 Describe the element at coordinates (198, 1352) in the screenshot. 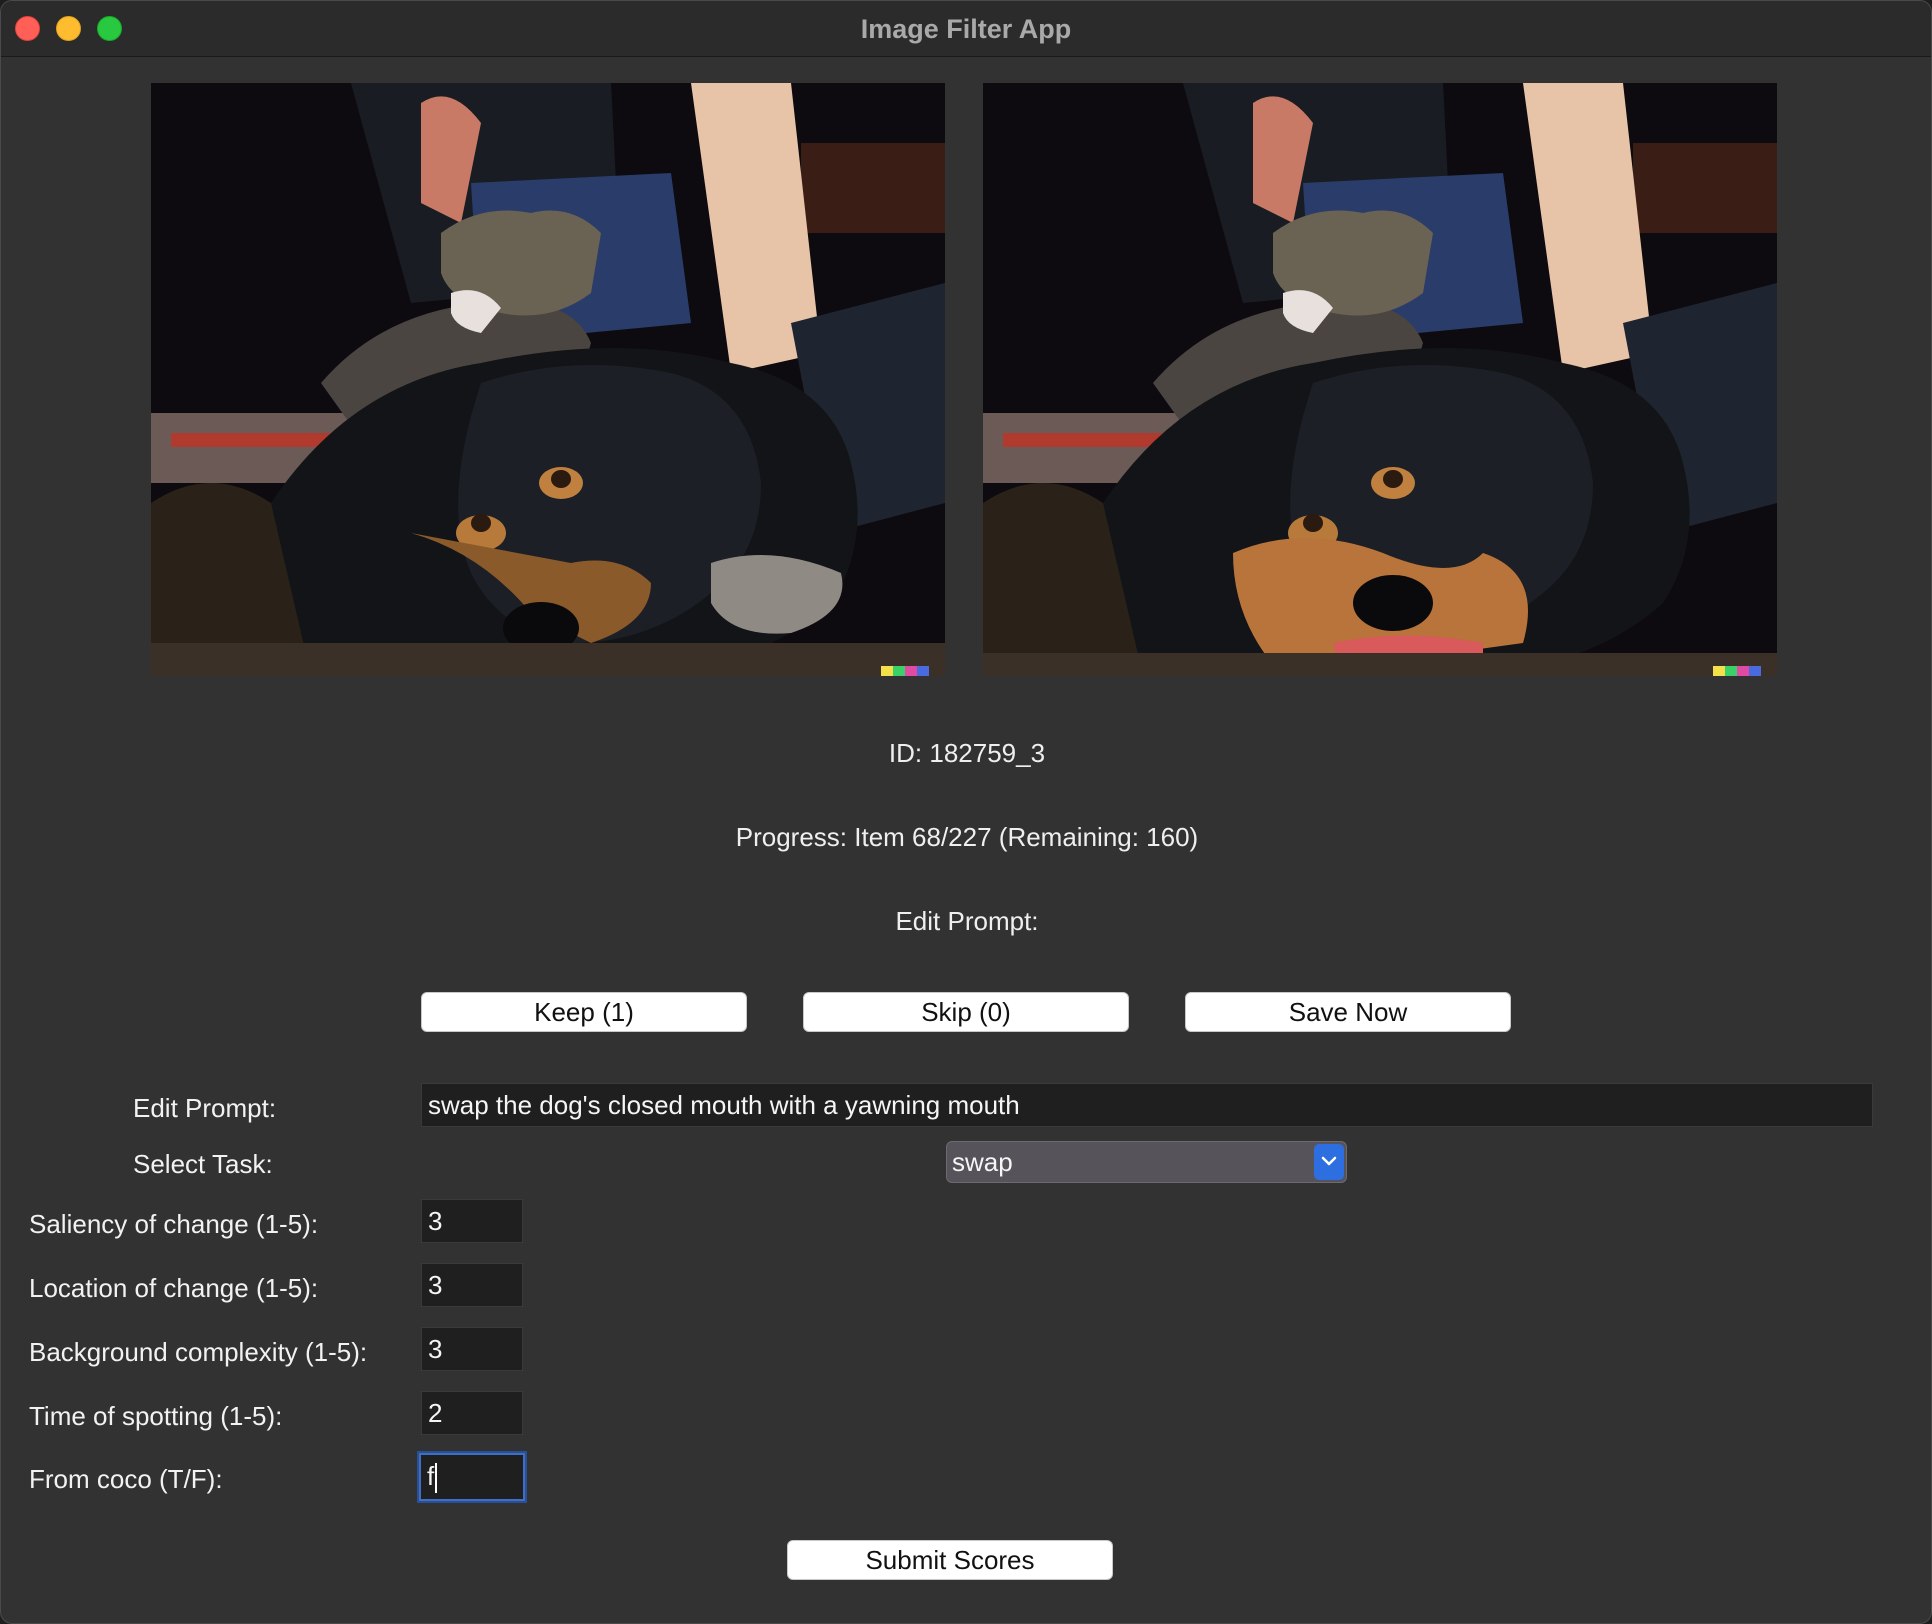

I see `background-complexity-label: Background complexity (1-5):` at that location.